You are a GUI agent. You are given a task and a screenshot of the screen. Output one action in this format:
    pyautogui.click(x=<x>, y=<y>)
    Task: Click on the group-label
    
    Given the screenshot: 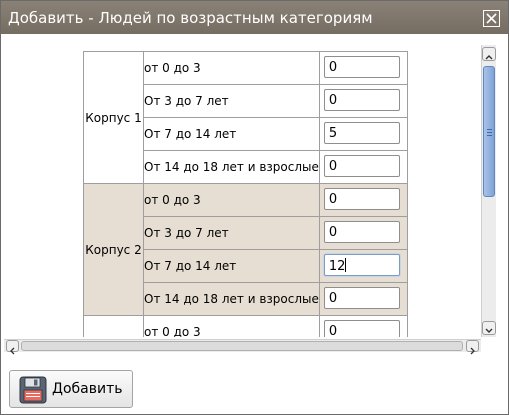 What is the action you would take?
    pyautogui.click(x=113, y=326)
    